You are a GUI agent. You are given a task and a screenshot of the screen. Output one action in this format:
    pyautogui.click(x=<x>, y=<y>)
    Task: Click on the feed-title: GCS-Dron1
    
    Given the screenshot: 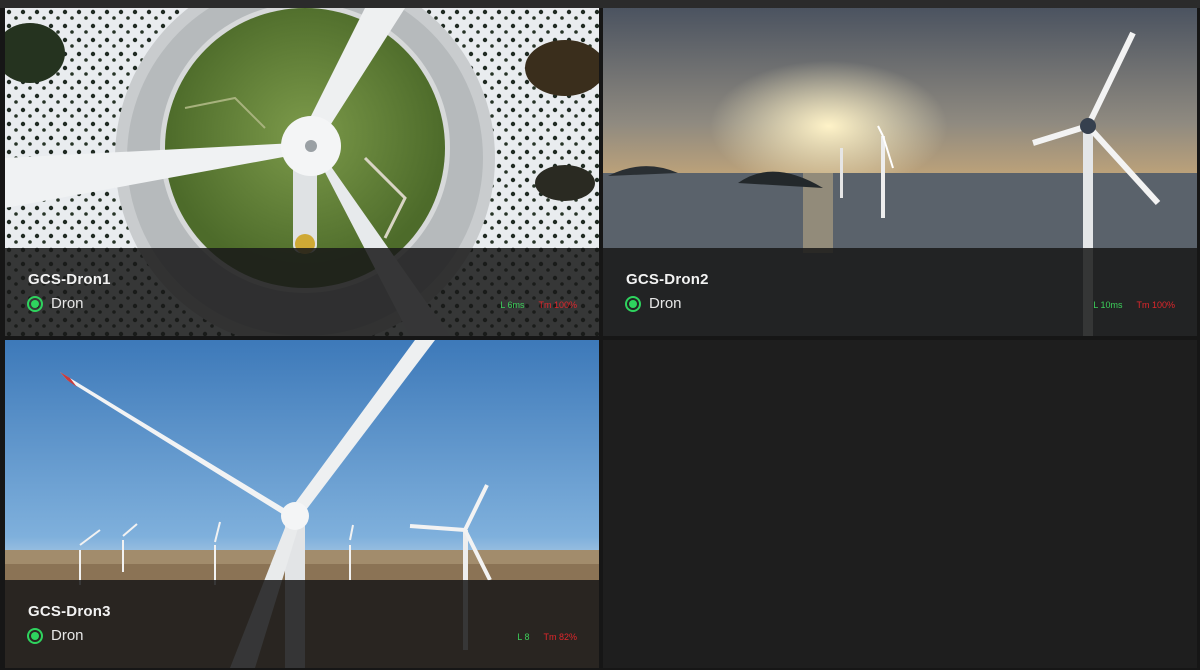 What is the action you would take?
    pyautogui.click(x=69, y=279)
    